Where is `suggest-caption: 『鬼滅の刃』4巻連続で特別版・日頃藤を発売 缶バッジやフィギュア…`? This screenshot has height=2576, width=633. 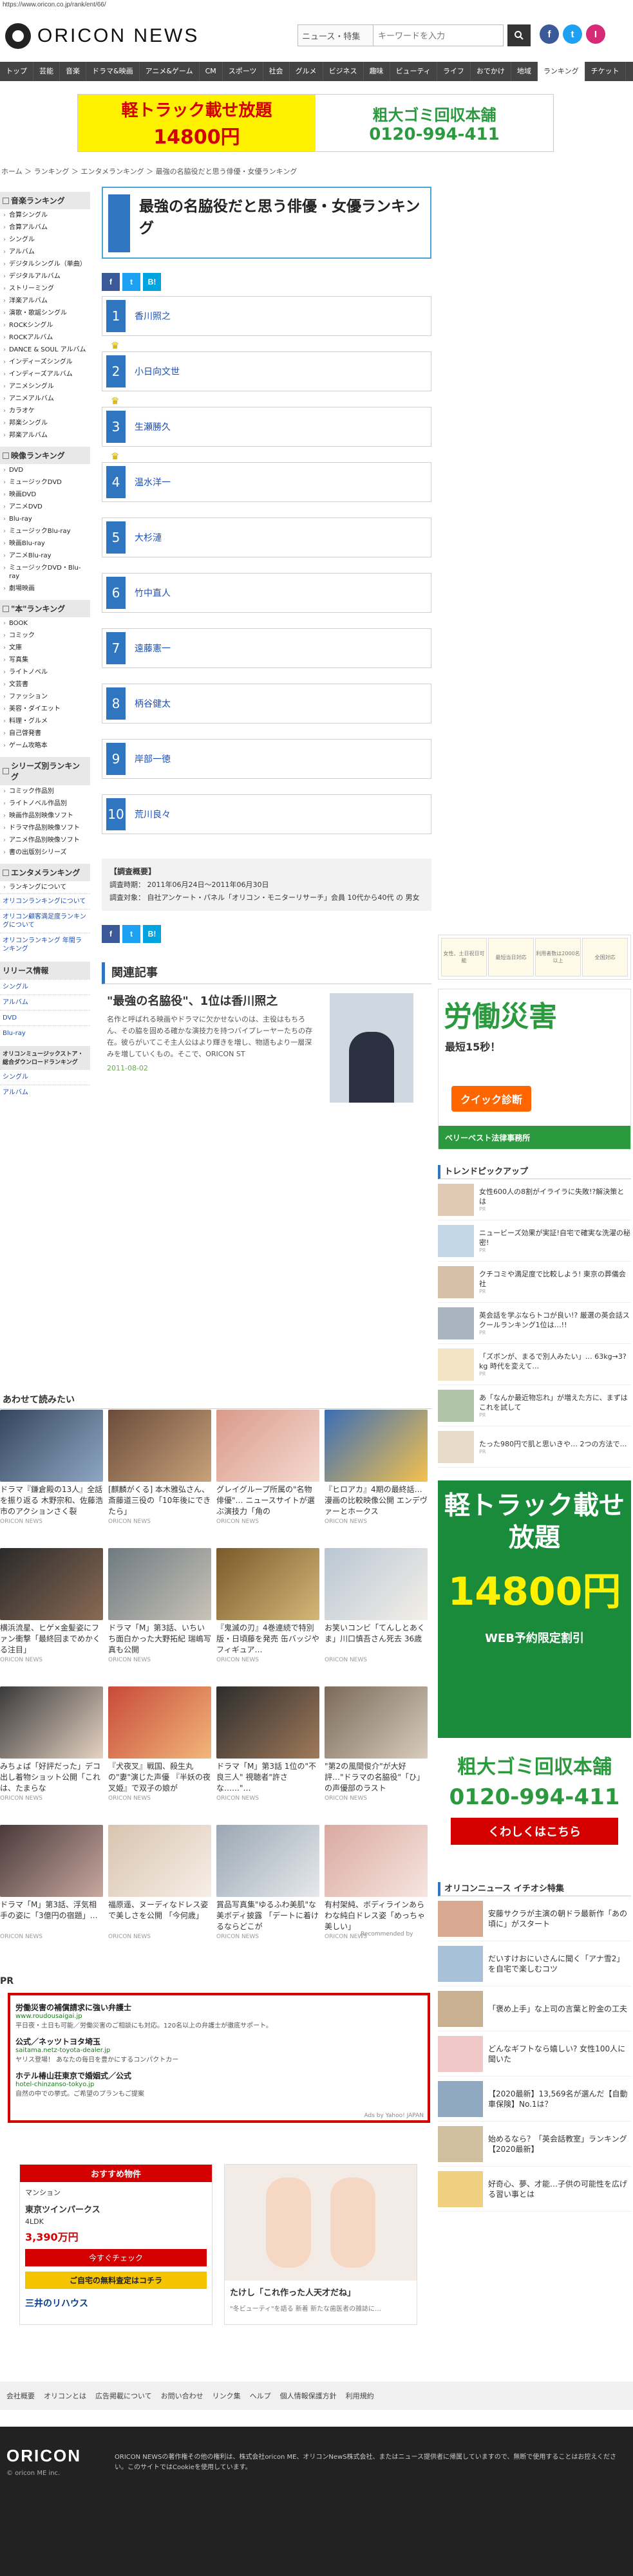 suggest-caption: 『鬼滅の刃』4巻連続で特別版・日頃藤を発売 缶バッジやフィギュア… is located at coordinates (267, 1639).